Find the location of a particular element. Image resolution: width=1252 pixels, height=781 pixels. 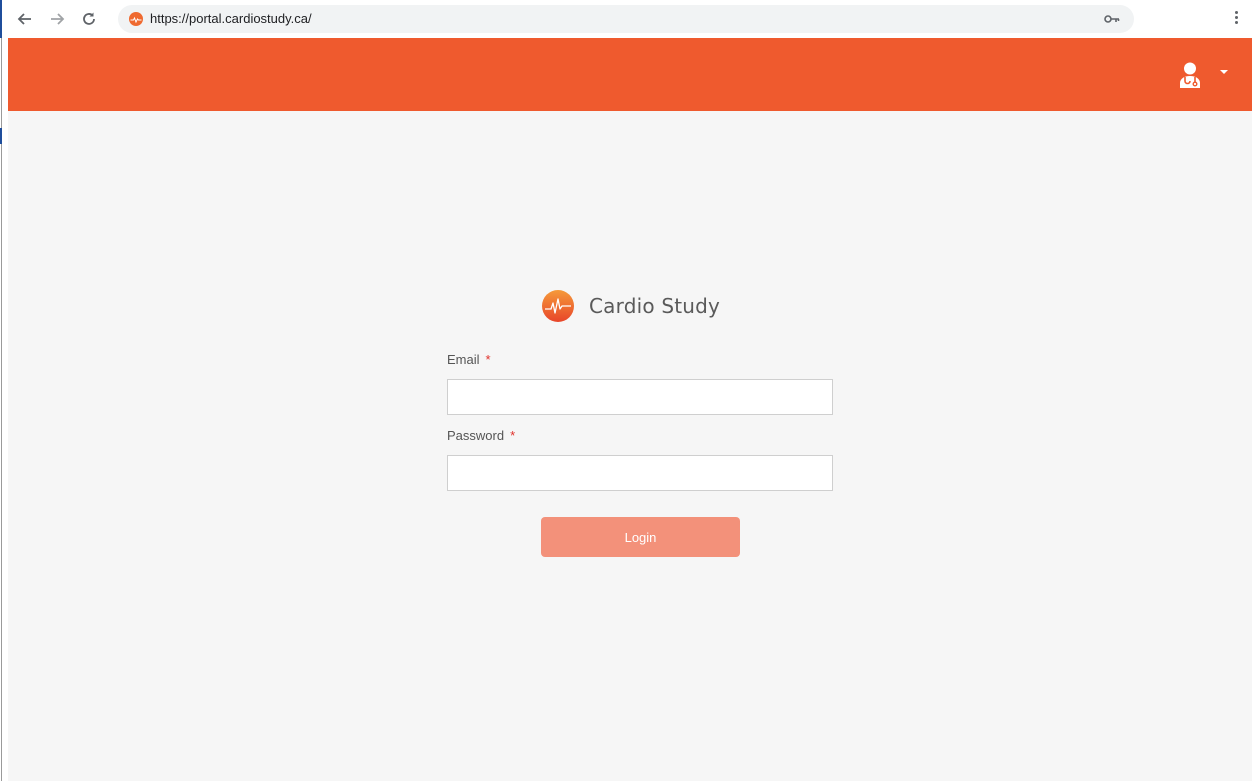

site-favicon-icon is located at coordinates (136, 19).